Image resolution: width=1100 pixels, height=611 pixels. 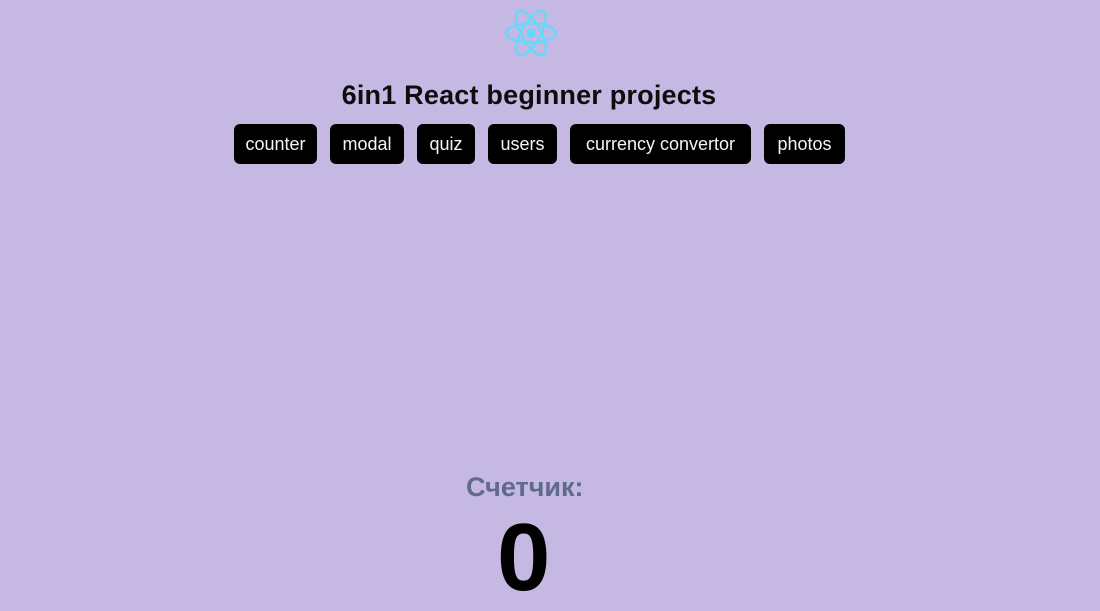 What do you see at coordinates (367, 144) in the screenshot?
I see `nav-button-modal: modal` at bounding box center [367, 144].